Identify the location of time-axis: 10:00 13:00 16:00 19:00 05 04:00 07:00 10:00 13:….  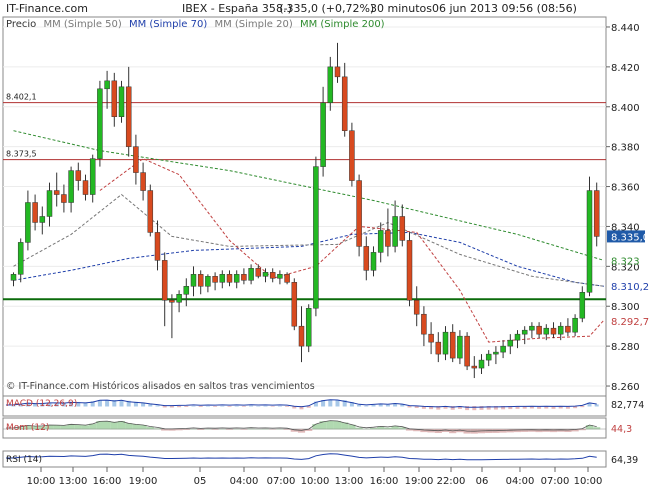
(315, 477).